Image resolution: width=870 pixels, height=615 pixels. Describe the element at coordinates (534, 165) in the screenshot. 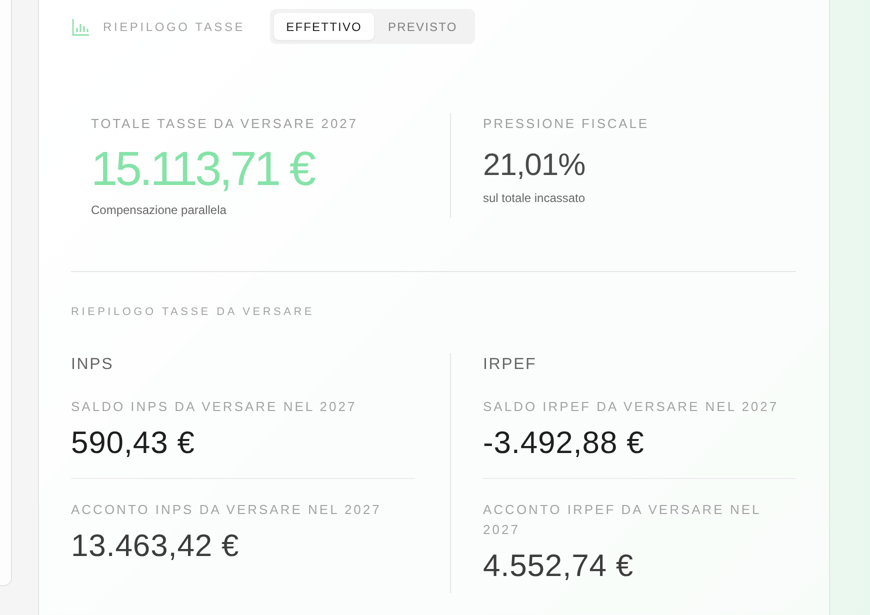

I see `stat-value: 21,01%` at that location.